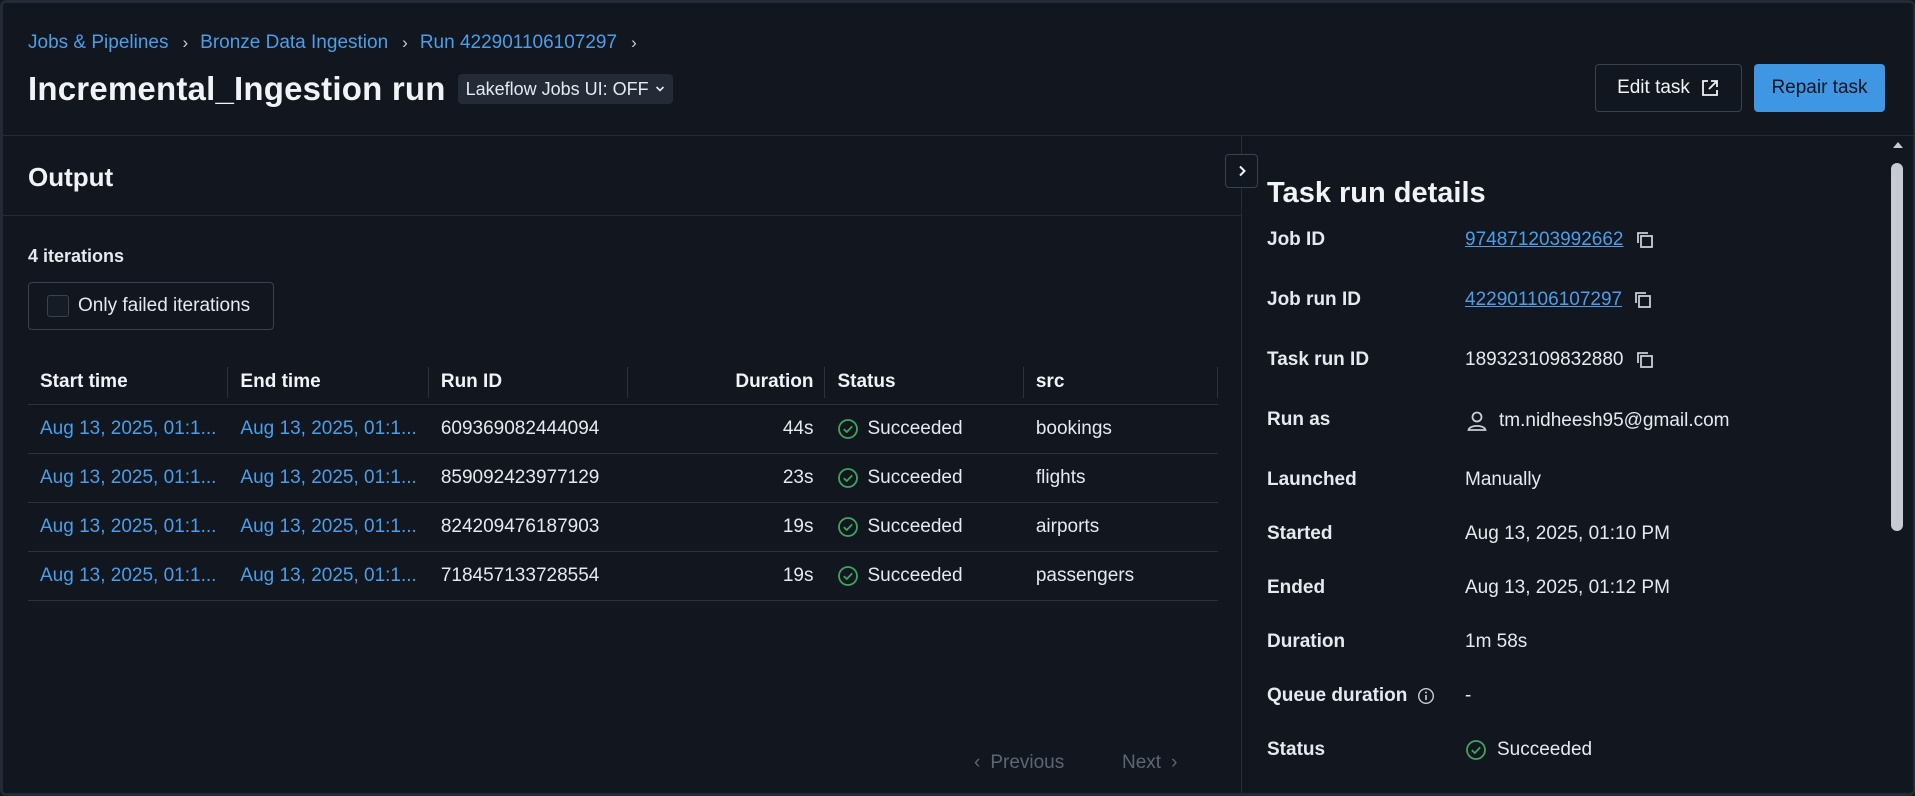  Describe the element at coordinates (1027, 762) in the screenshot. I see `previous-label: Previous` at that location.